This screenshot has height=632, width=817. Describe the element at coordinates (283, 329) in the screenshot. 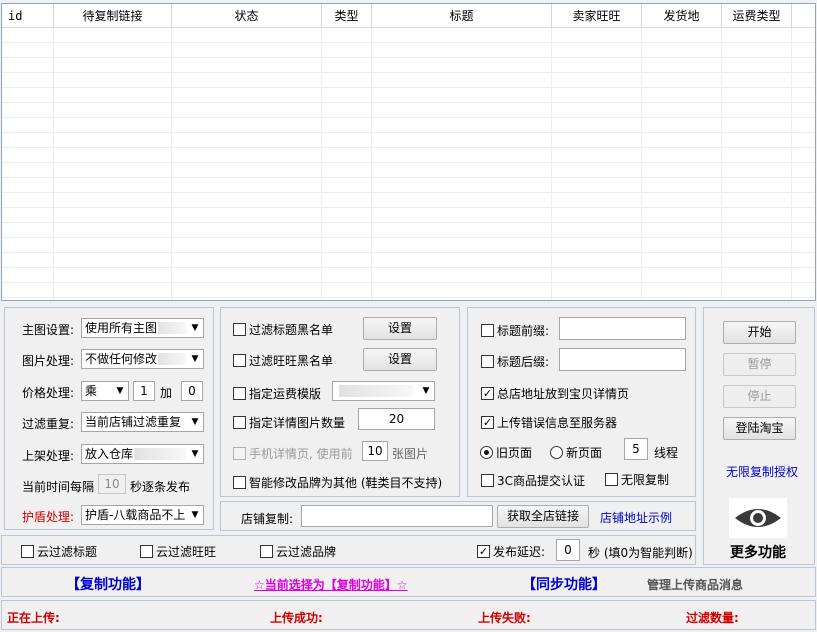

I see `title-blacklist-checkbox: 过滤标题黑名单` at that location.